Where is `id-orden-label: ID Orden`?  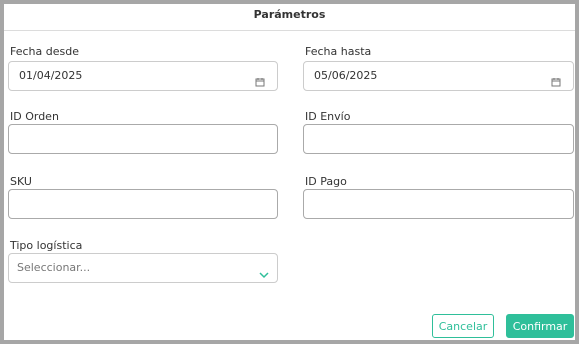 id-orden-label: ID Orden is located at coordinates (34, 116).